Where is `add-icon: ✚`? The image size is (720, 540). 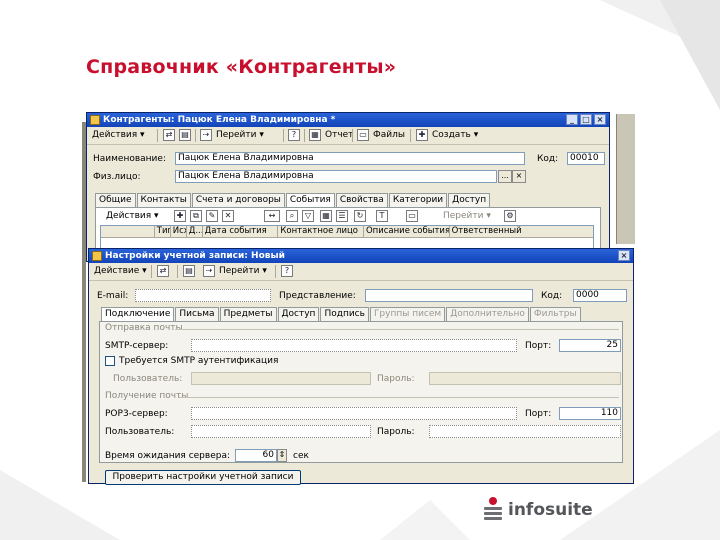
add-icon: ✚ is located at coordinates (180, 216).